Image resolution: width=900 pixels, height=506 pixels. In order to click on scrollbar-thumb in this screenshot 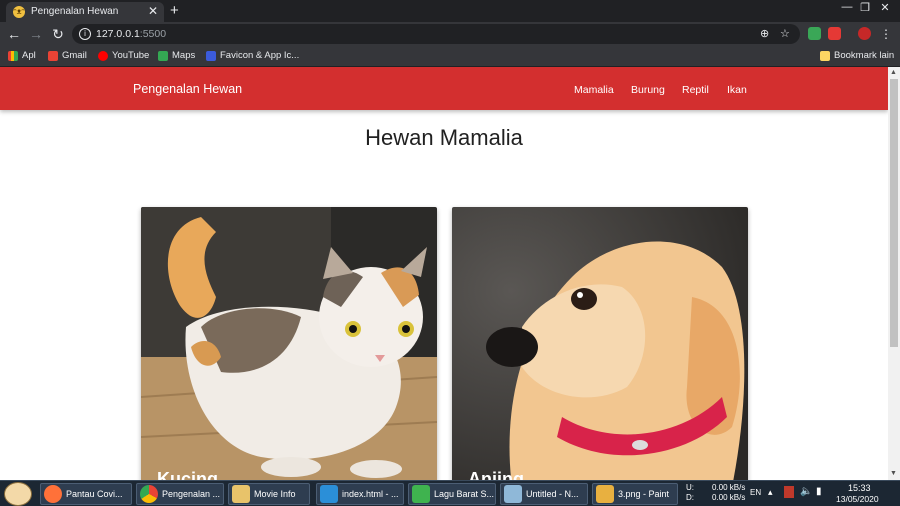, I will do `click(894, 213)`.